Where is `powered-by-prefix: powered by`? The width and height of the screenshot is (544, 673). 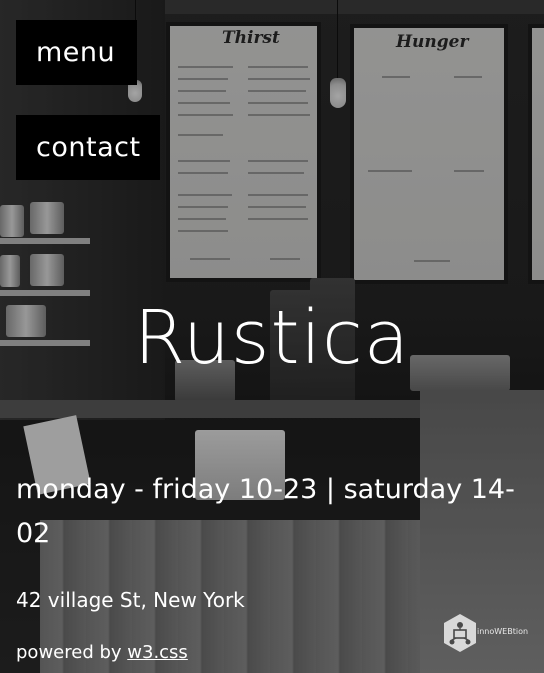 powered-by-prefix: powered by is located at coordinates (72, 652).